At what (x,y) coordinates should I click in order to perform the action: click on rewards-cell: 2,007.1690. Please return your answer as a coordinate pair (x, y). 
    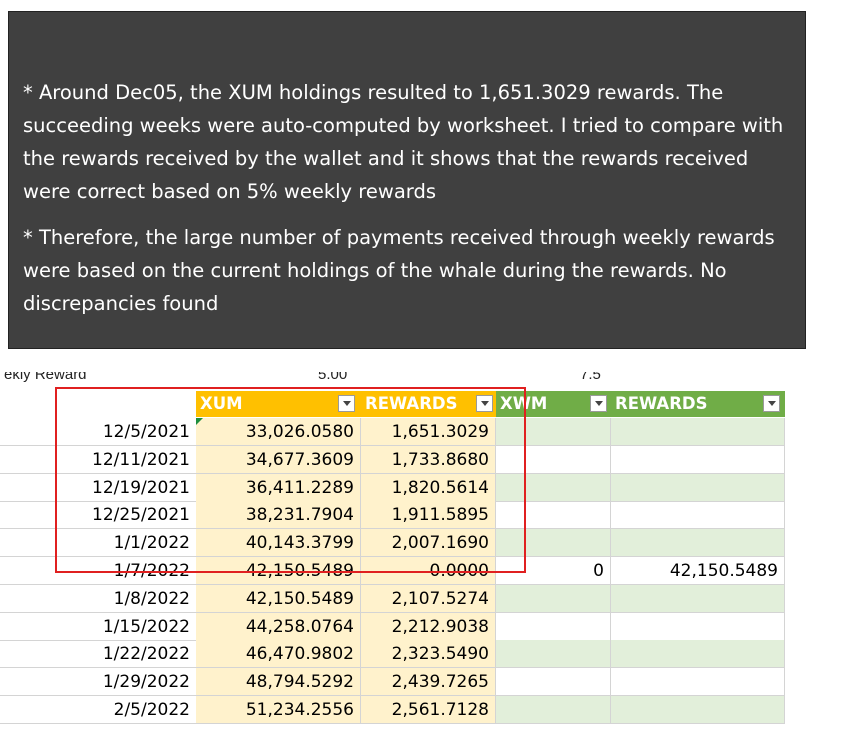
    Looking at the image, I should click on (428, 543).